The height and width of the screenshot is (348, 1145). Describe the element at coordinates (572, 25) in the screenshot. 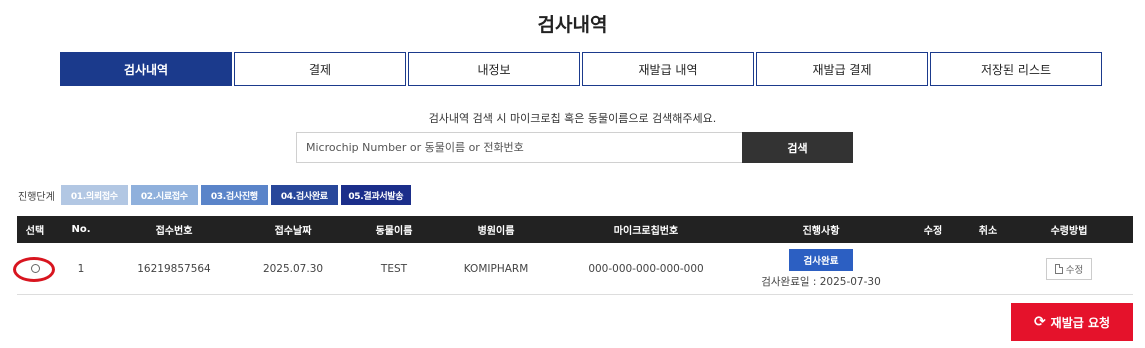

I see `page-title: 검사내역` at that location.